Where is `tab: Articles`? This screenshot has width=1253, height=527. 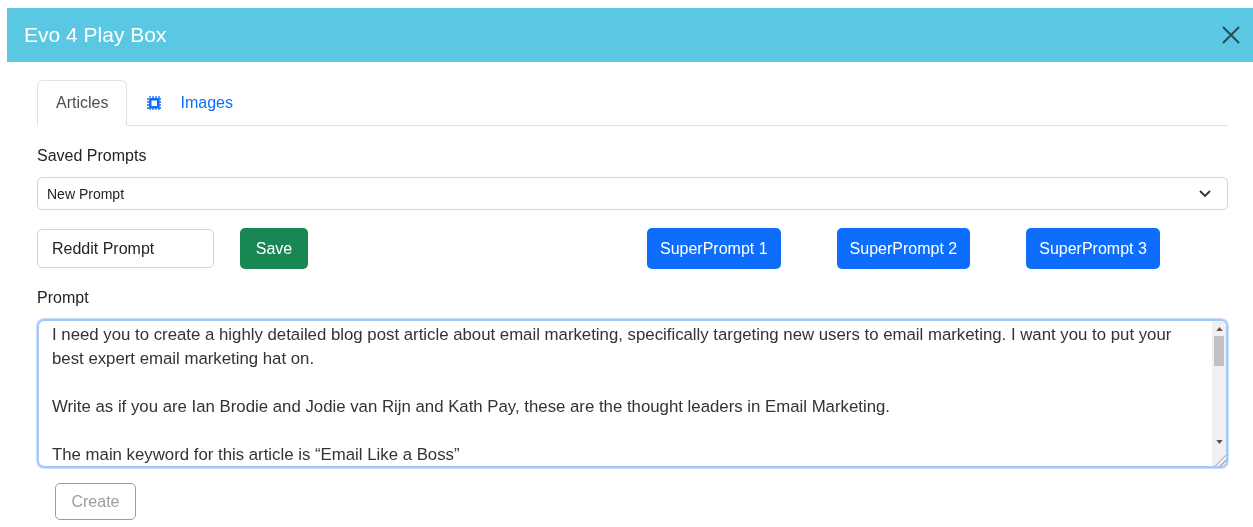
tab: Articles is located at coordinates (82, 103).